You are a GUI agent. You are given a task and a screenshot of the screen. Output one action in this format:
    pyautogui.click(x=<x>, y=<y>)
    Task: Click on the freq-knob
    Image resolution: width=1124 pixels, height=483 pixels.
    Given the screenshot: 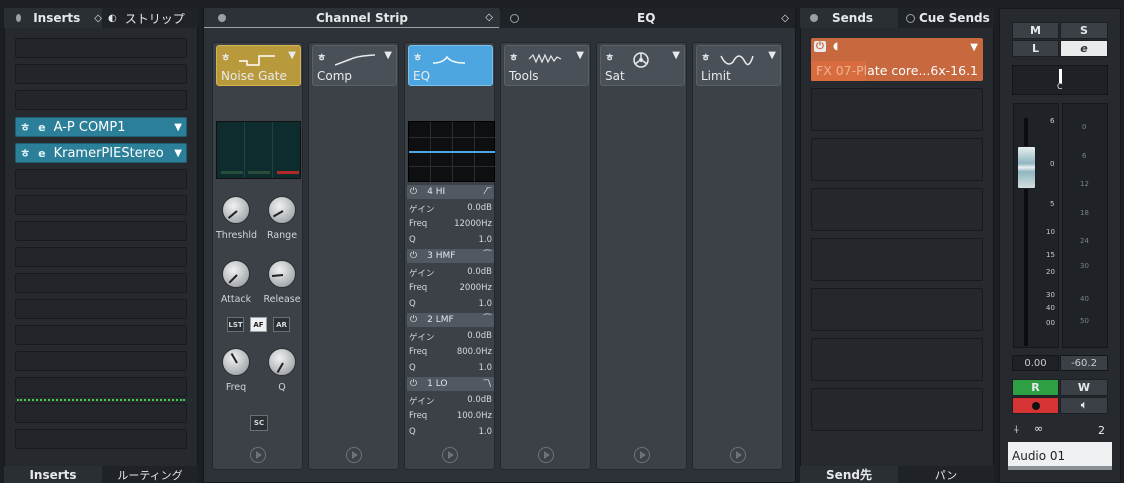 What is the action you would take?
    pyautogui.click(x=236, y=362)
    